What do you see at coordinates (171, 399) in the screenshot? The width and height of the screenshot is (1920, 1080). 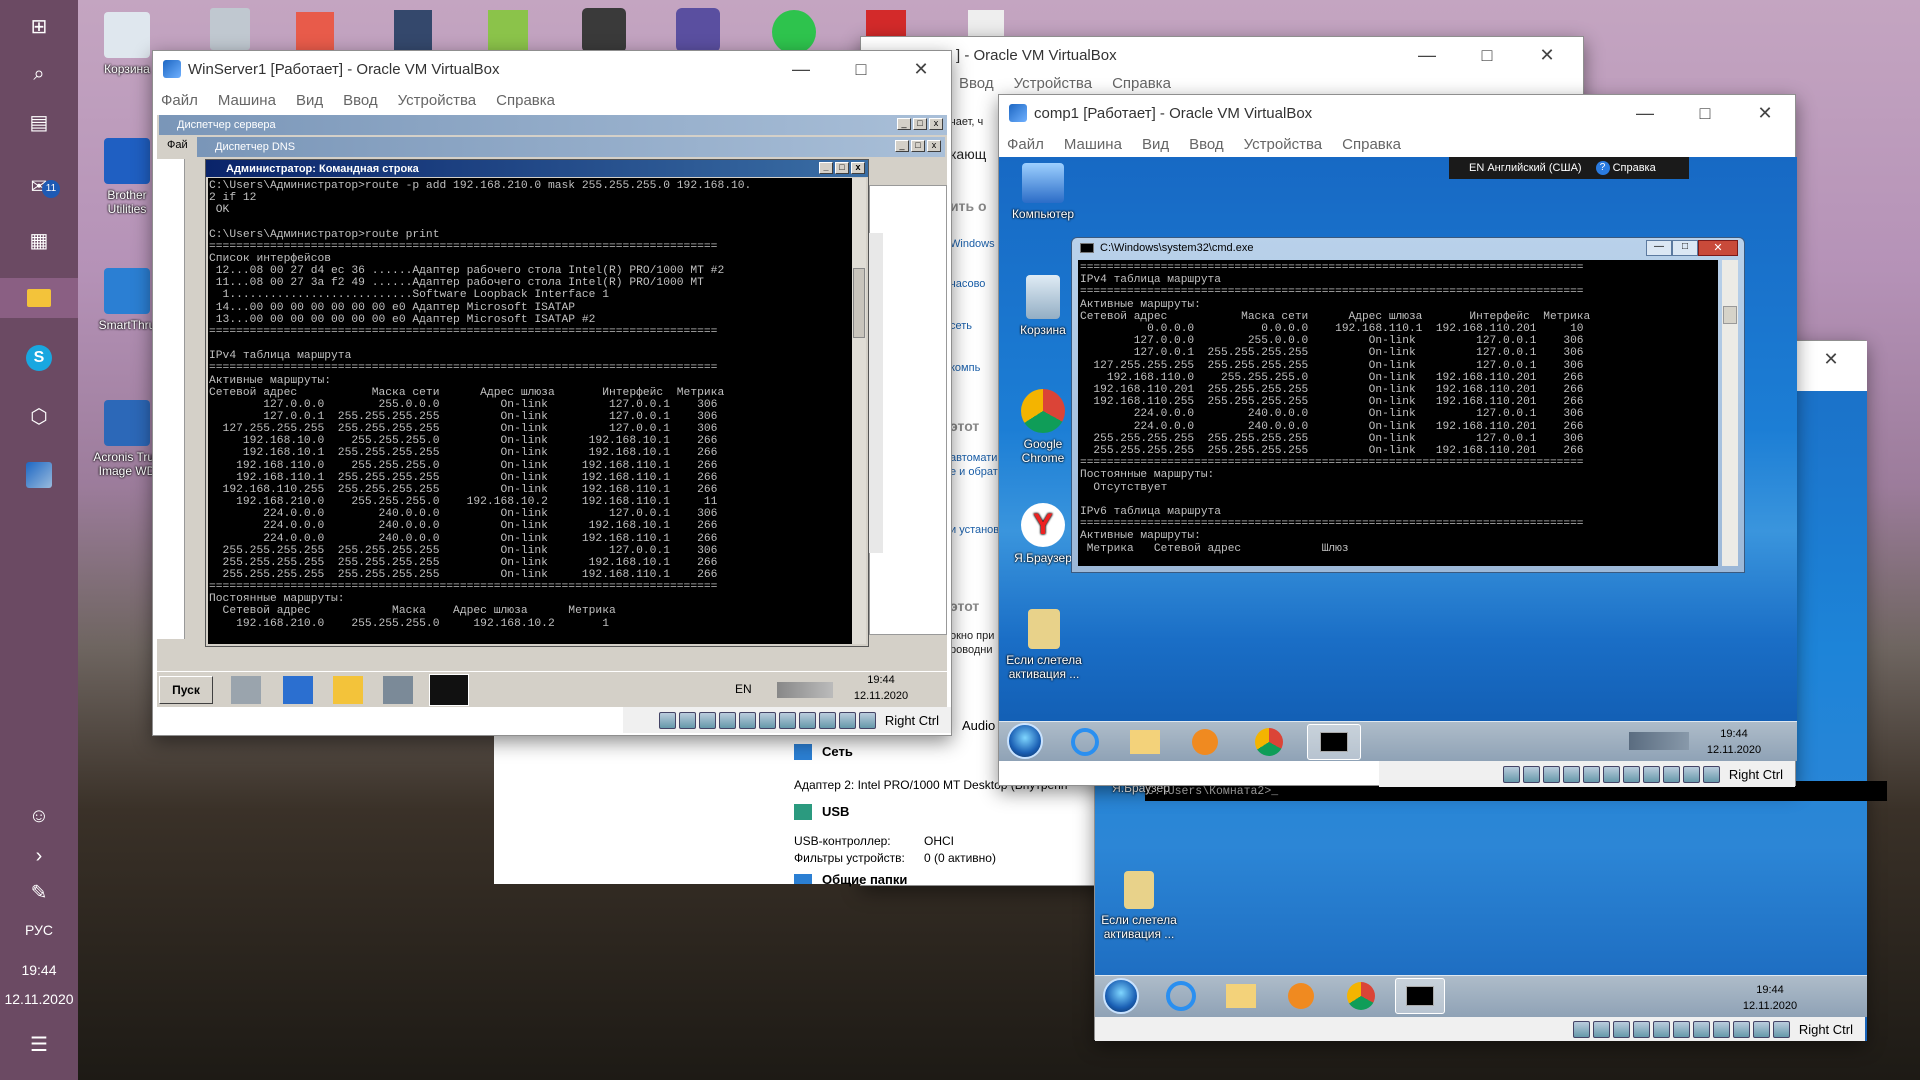 I see `tree-pane` at bounding box center [171, 399].